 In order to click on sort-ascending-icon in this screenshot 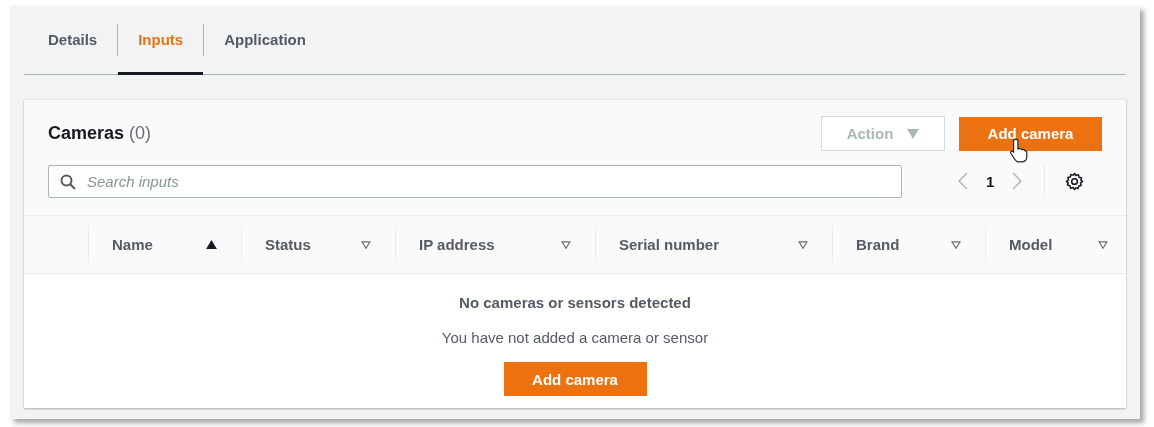, I will do `click(211, 244)`.